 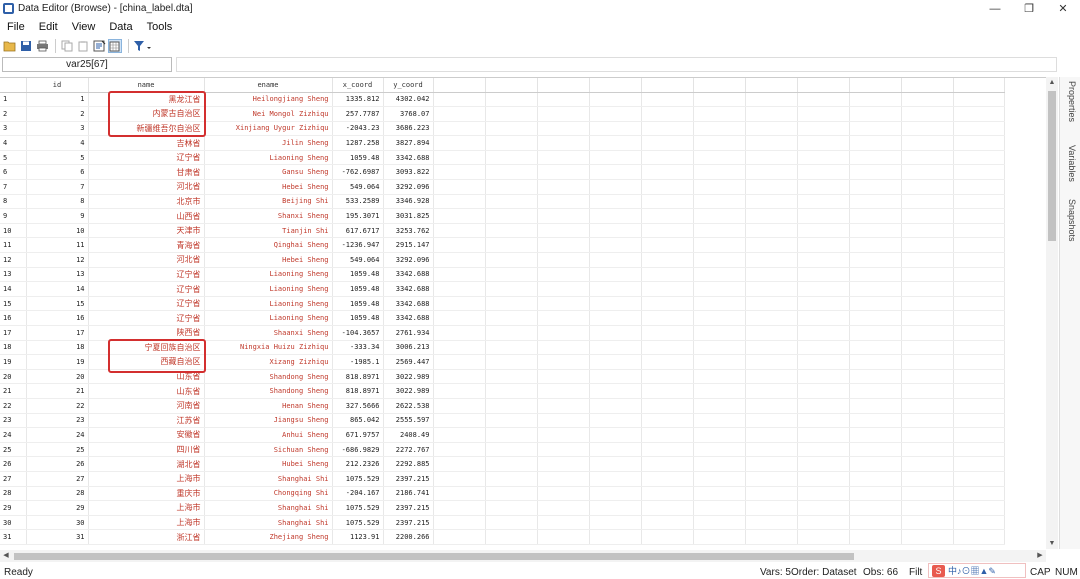 What do you see at coordinates (268, 494) in the screenshot?
I see `cell-ename: Chongqing Shi` at bounding box center [268, 494].